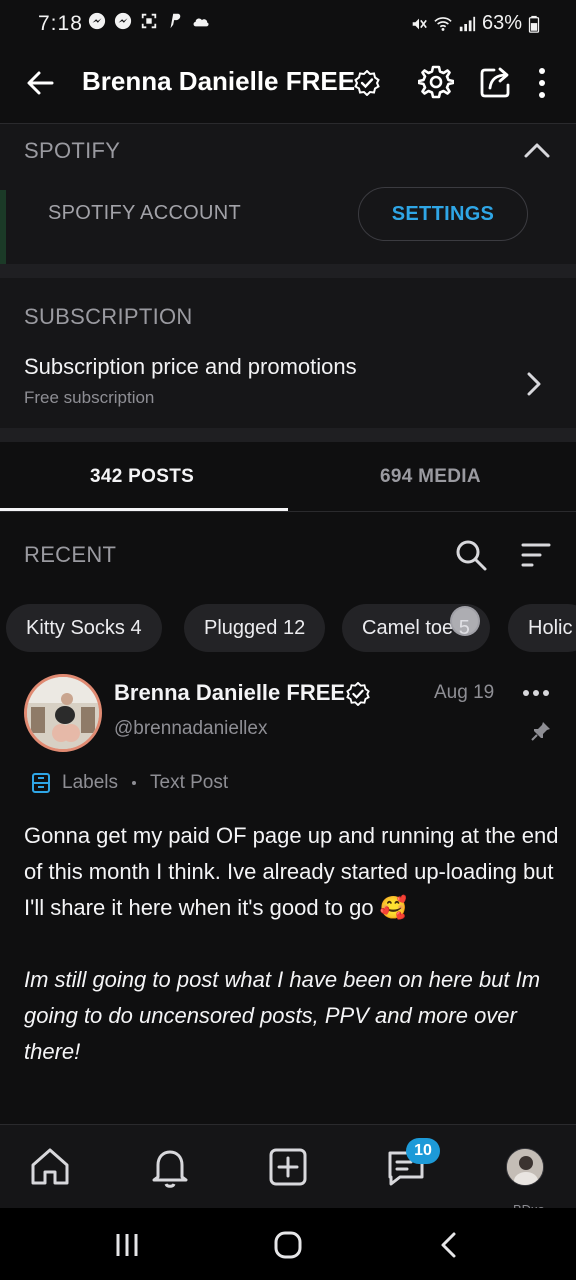  Describe the element at coordinates (419, 23) in the screenshot. I see `mute-icon` at that location.